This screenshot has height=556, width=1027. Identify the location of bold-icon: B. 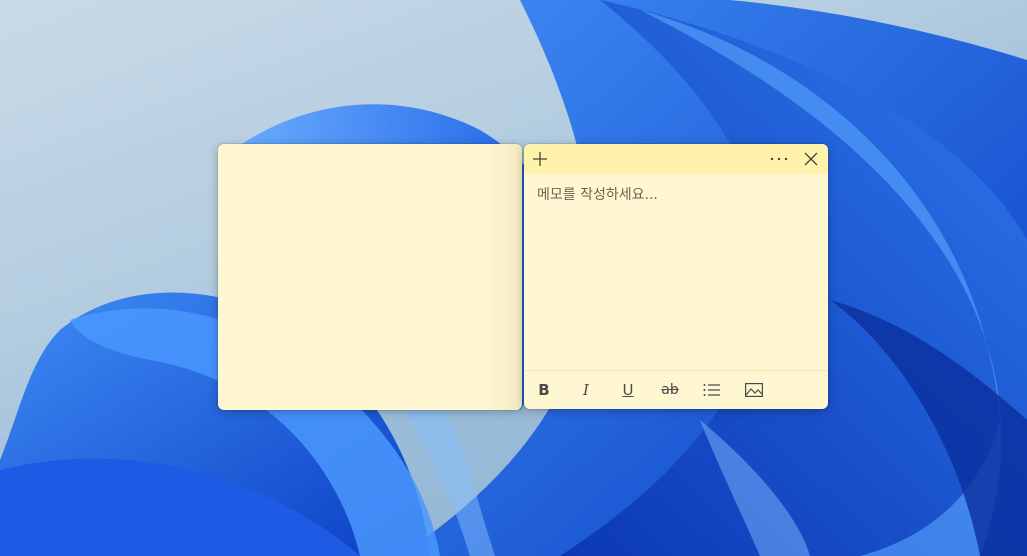
(544, 390).